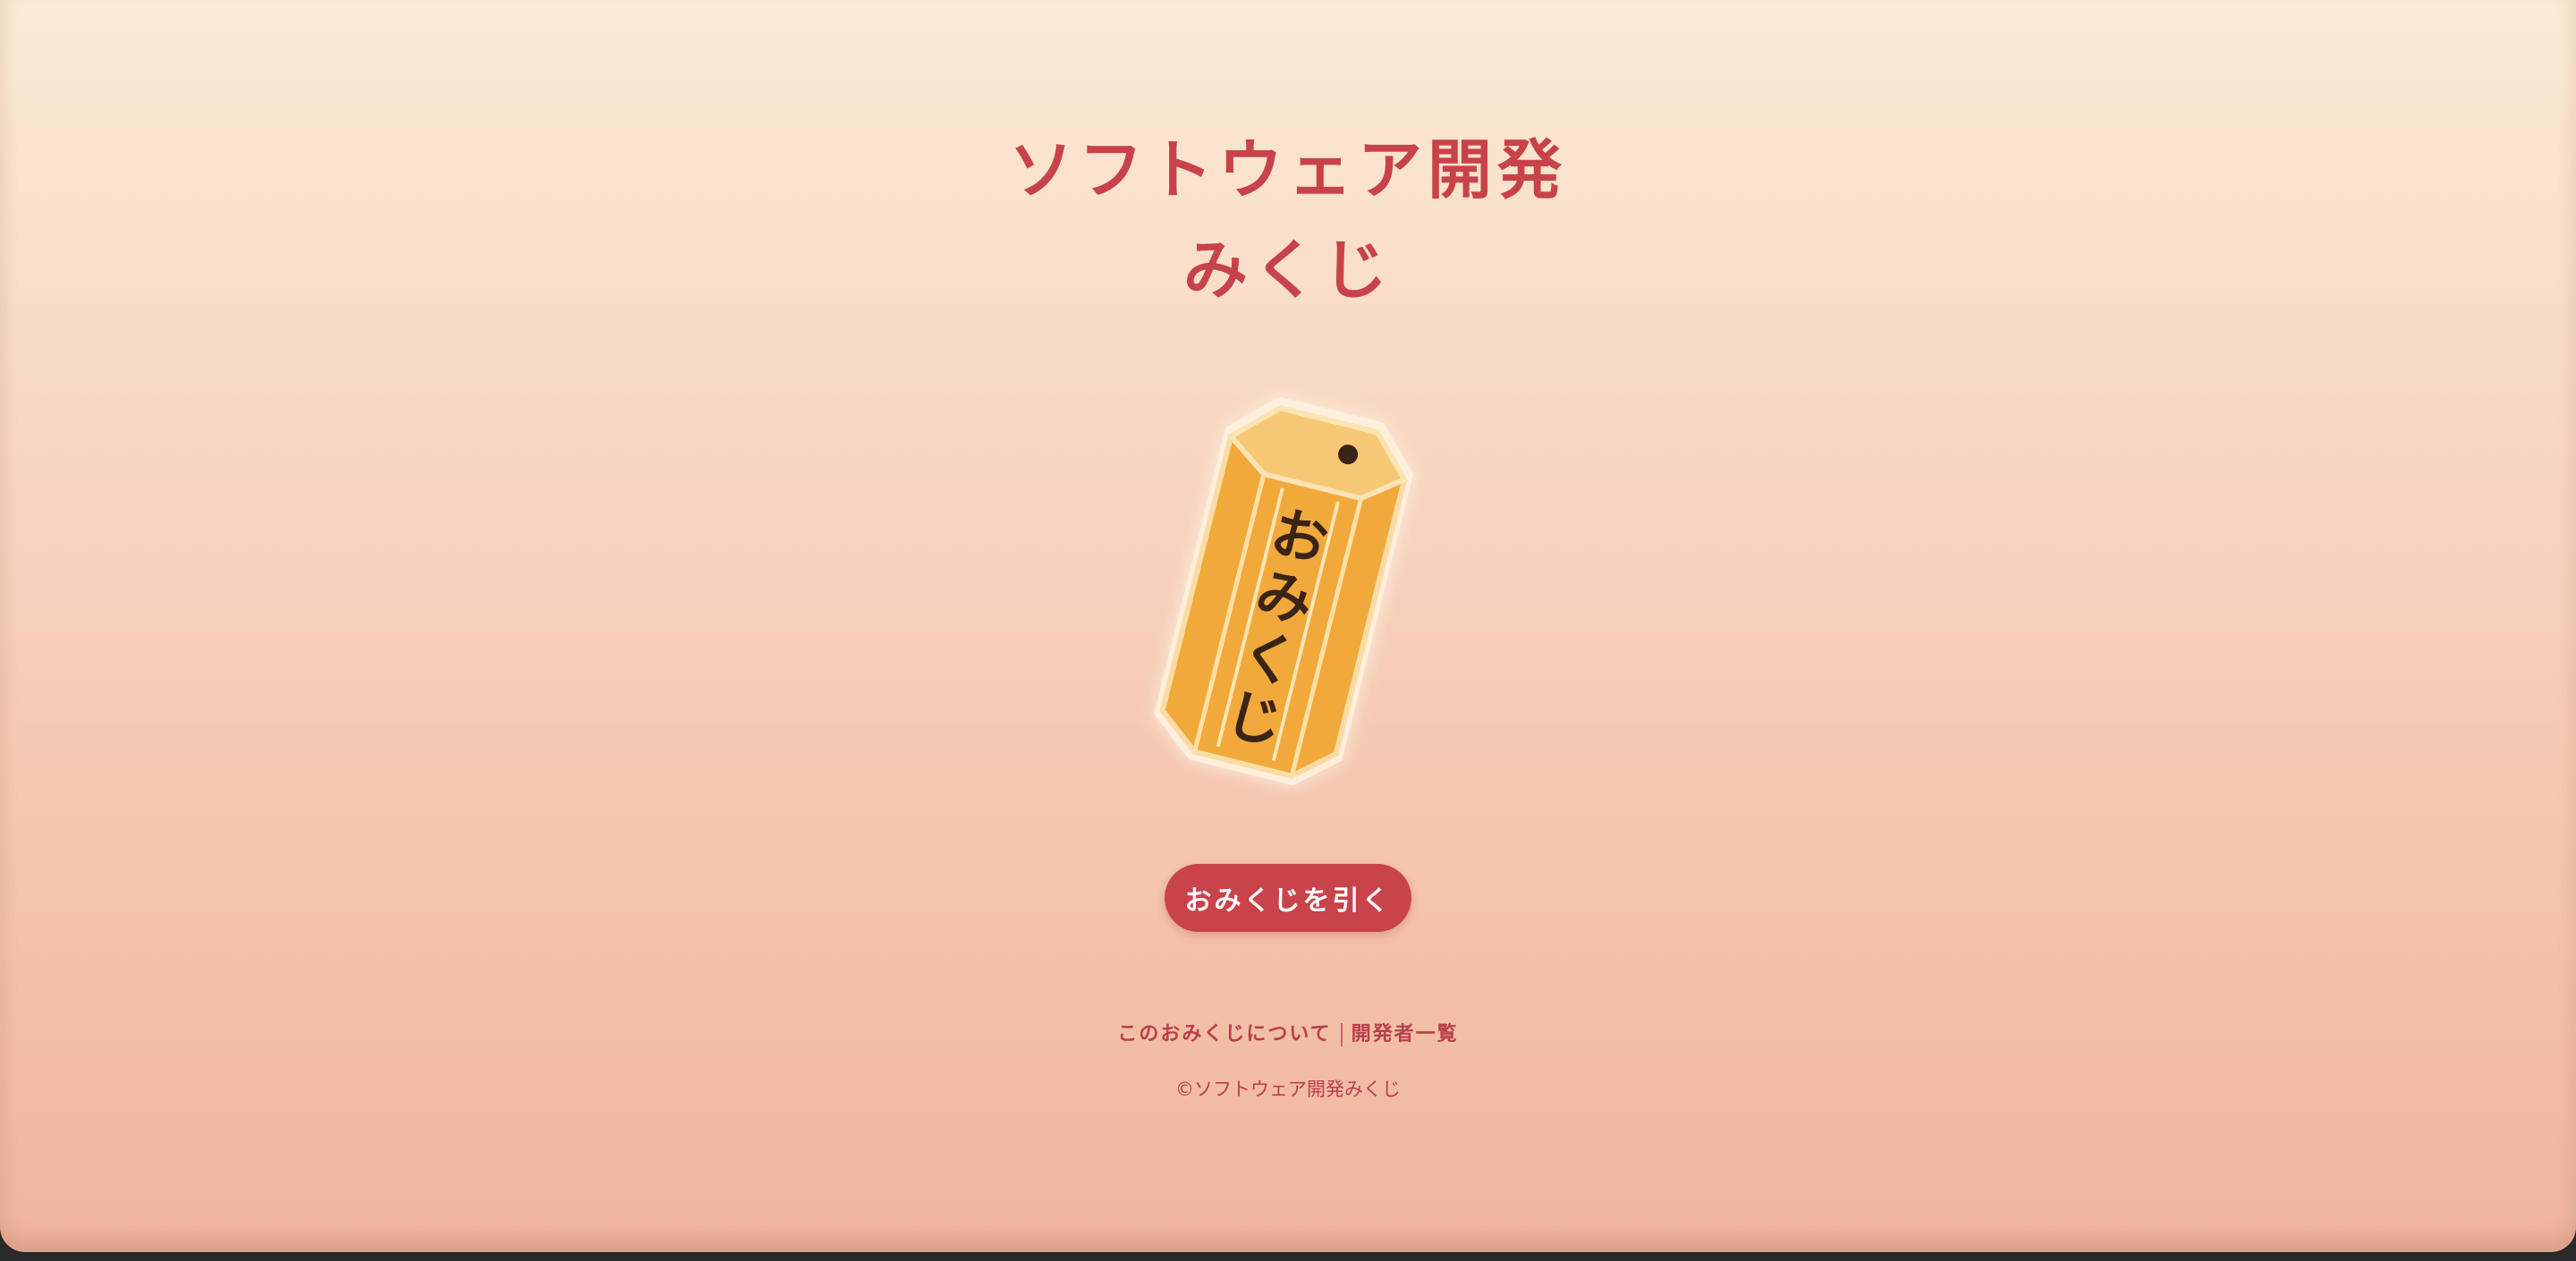 The image size is (2576, 1261). I want to click on window-bottom-edge, so click(1288, 1256).